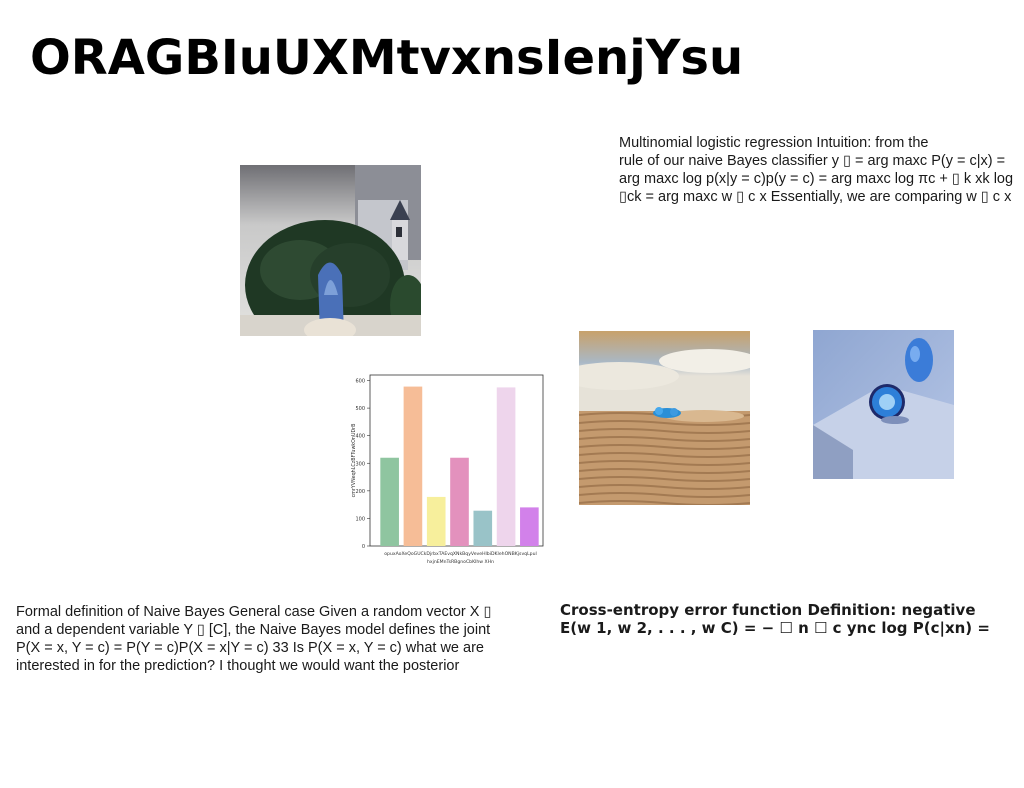 This screenshot has height=788, width=1024. I want to click on page-title: ORAGBIuUXMtvxnsIenjYsu, so click(387, 58).